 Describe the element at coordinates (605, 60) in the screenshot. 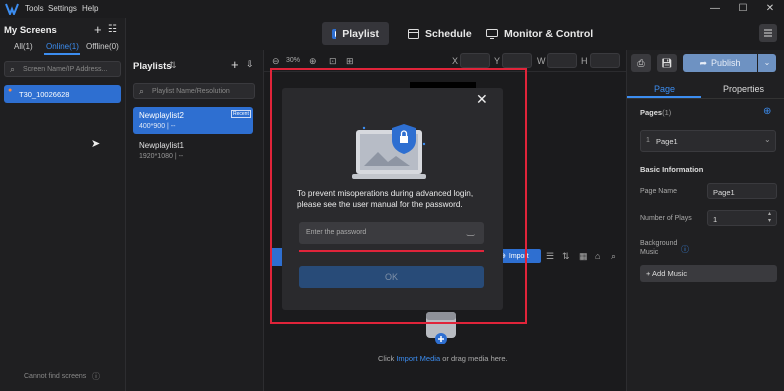

I see `h-input` at that location.